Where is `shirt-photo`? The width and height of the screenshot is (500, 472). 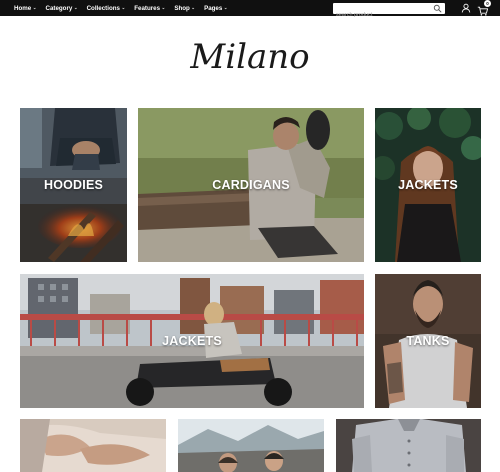 shirt-photo is located at coordinates (408, 445).